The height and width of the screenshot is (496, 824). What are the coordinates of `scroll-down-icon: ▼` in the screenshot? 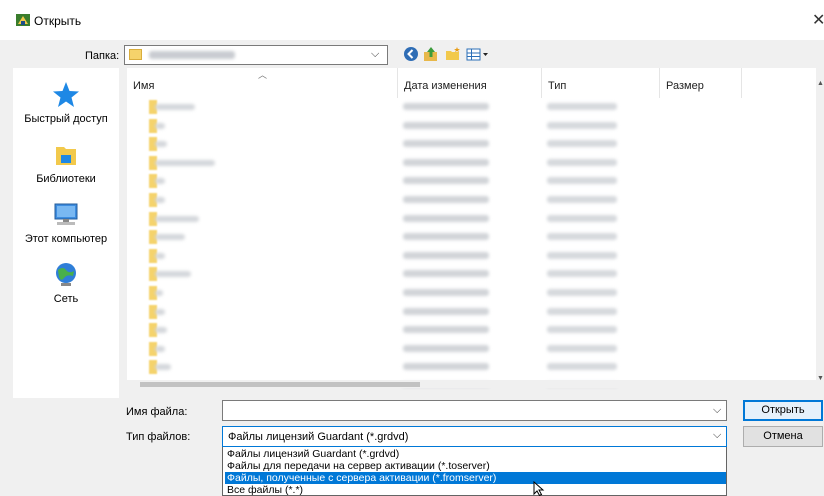 It's located at (820, 378).